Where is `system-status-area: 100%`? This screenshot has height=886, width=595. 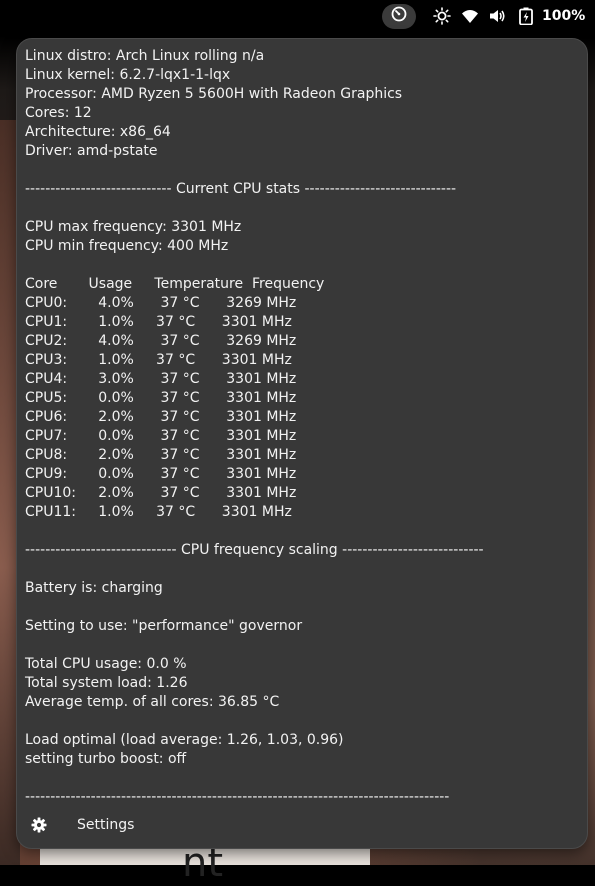
system-status-area: 100% is located at coordinates (508, 16).